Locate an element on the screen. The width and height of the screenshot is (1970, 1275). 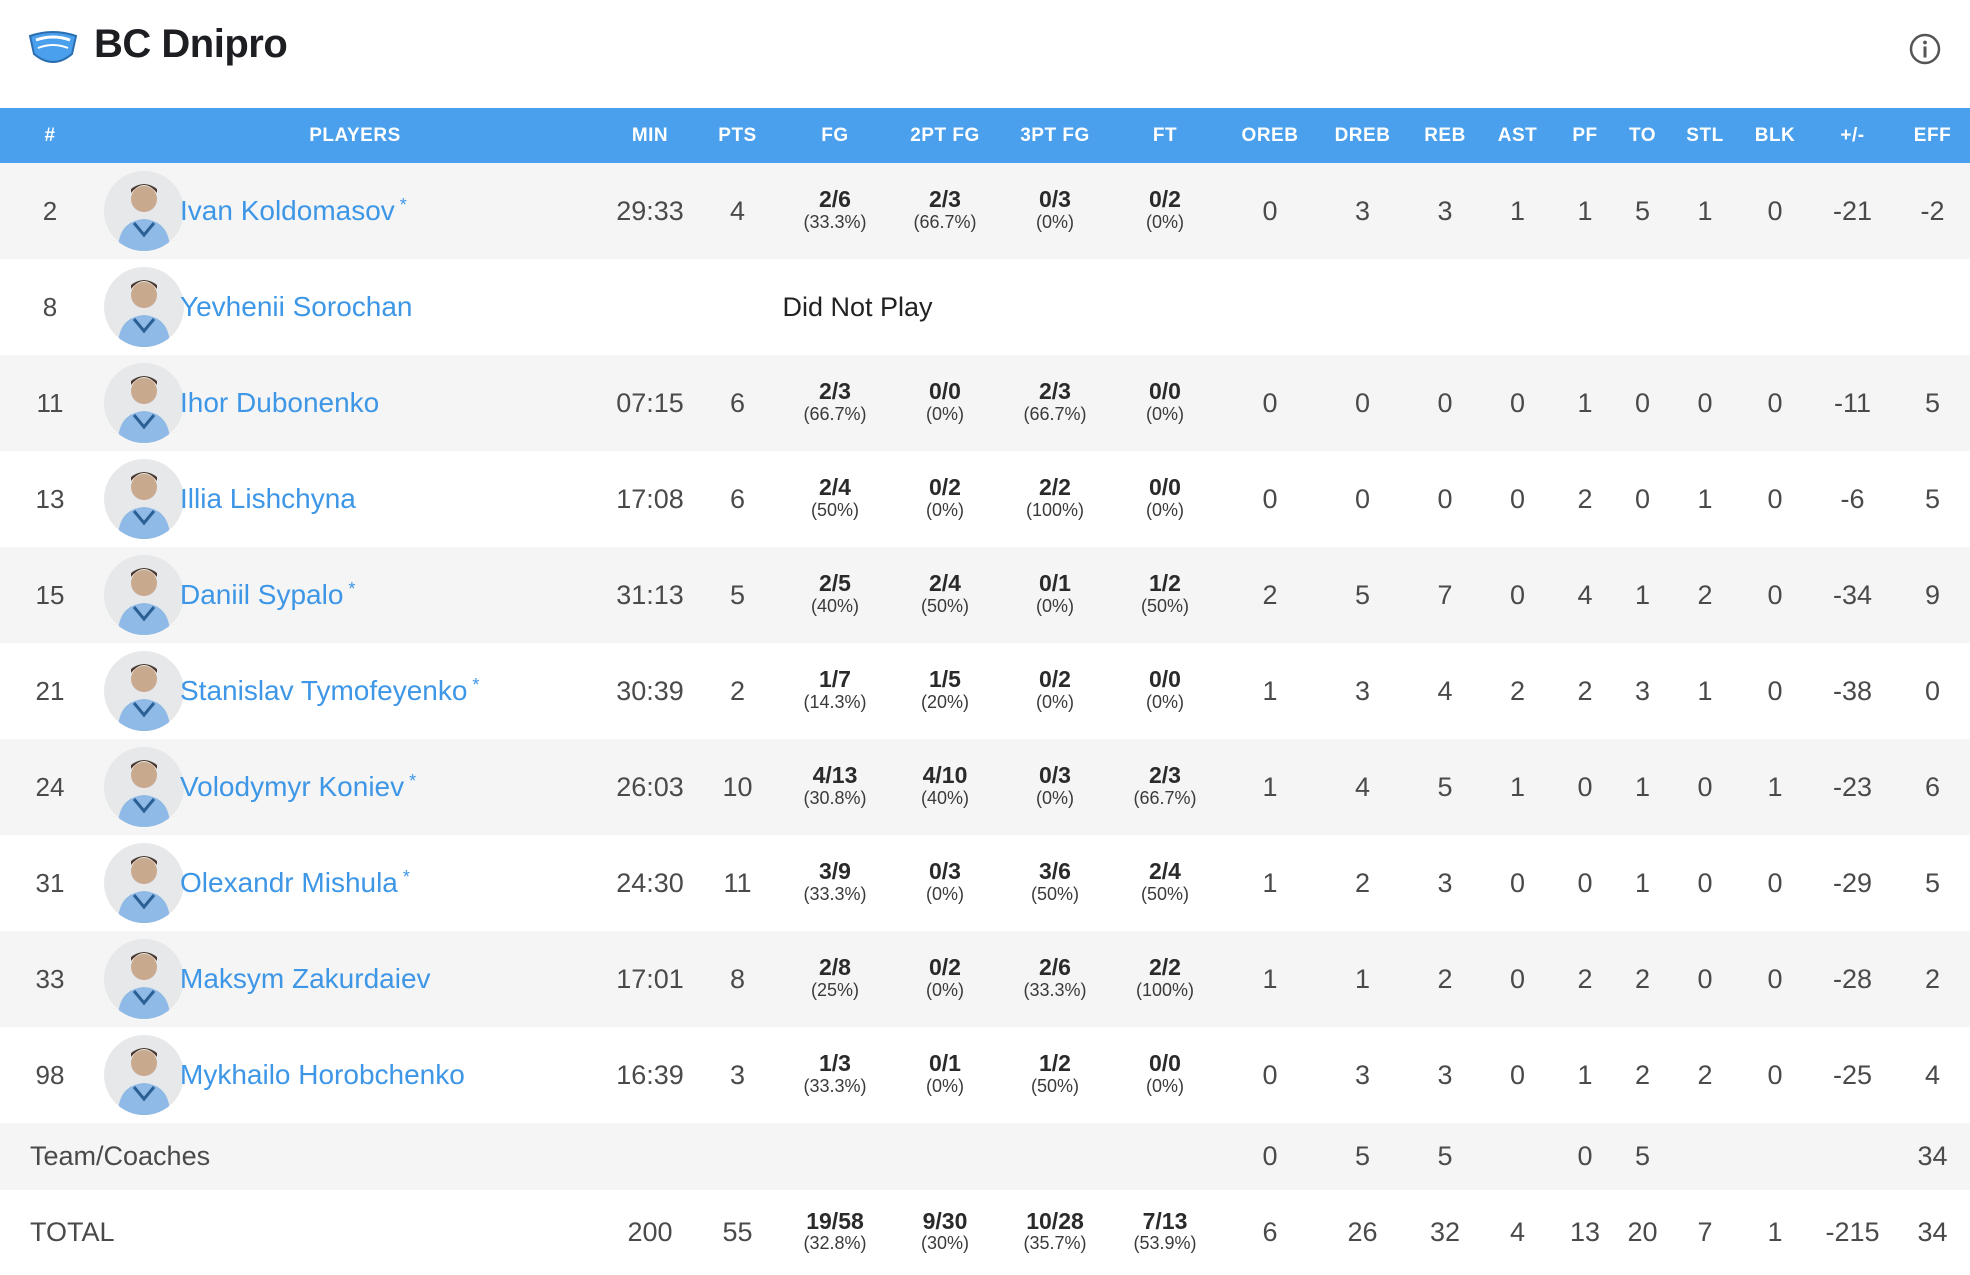
stat-to: 0 is located at coordinates (1642, 402).